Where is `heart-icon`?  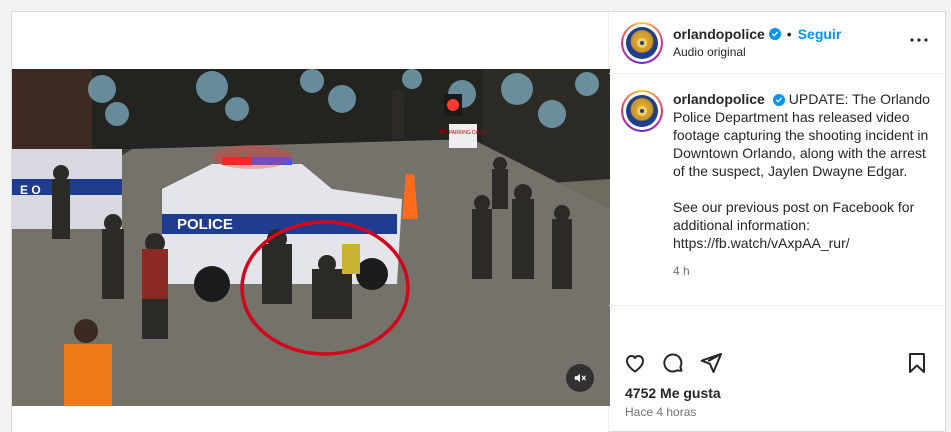 heart-icon is located at coordinates (635, 364).